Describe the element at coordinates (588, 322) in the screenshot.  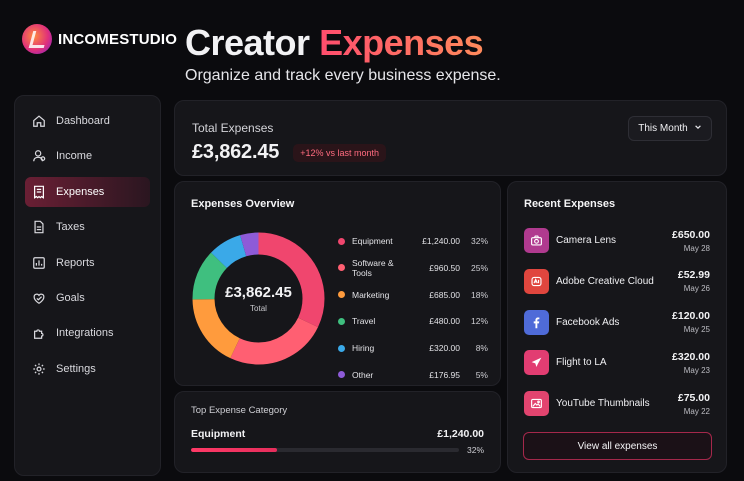
I see `expense-name: Facebook Ads` at that location.